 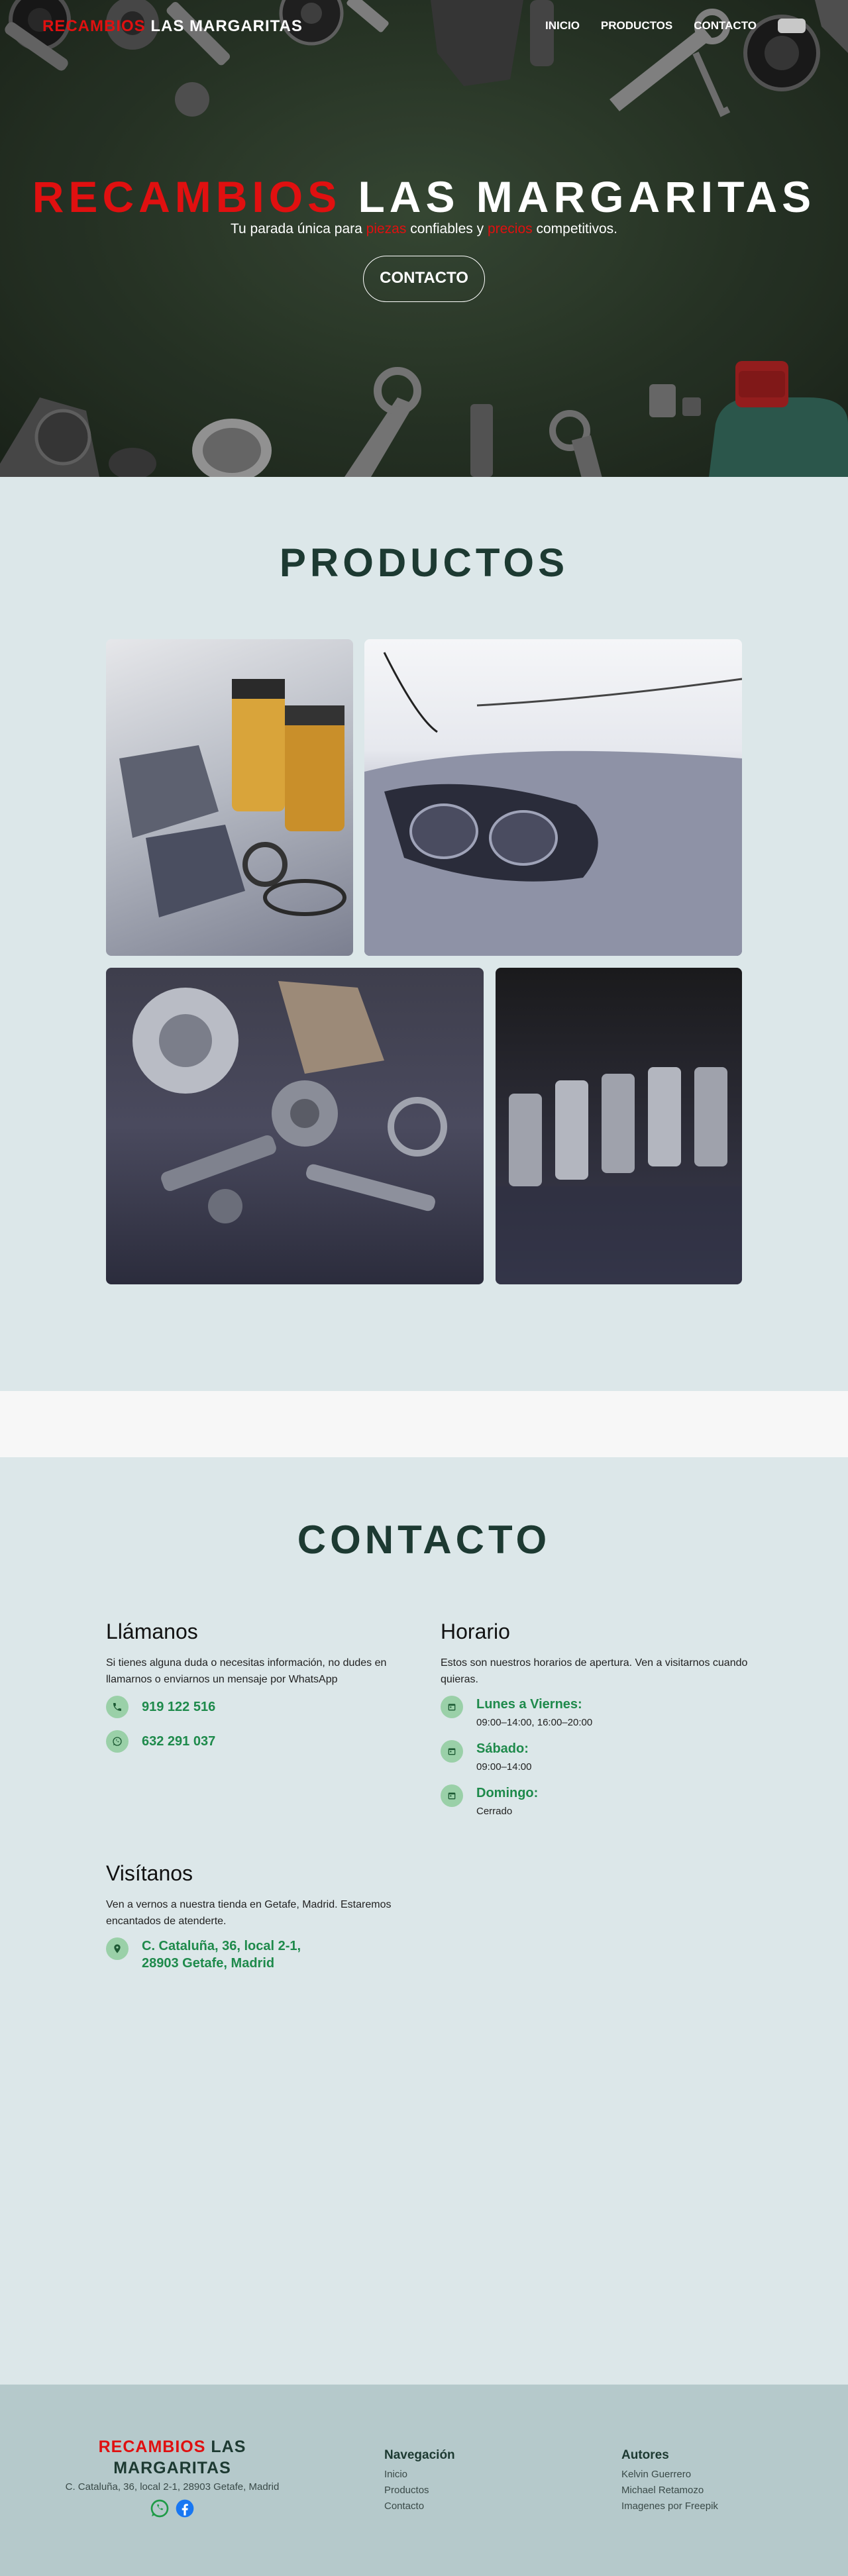 What do you see at coordinates (179, 1741) in the screenshot?
I see `whatsapp-number: 632 291 037` at bounding box center [179, 1741].